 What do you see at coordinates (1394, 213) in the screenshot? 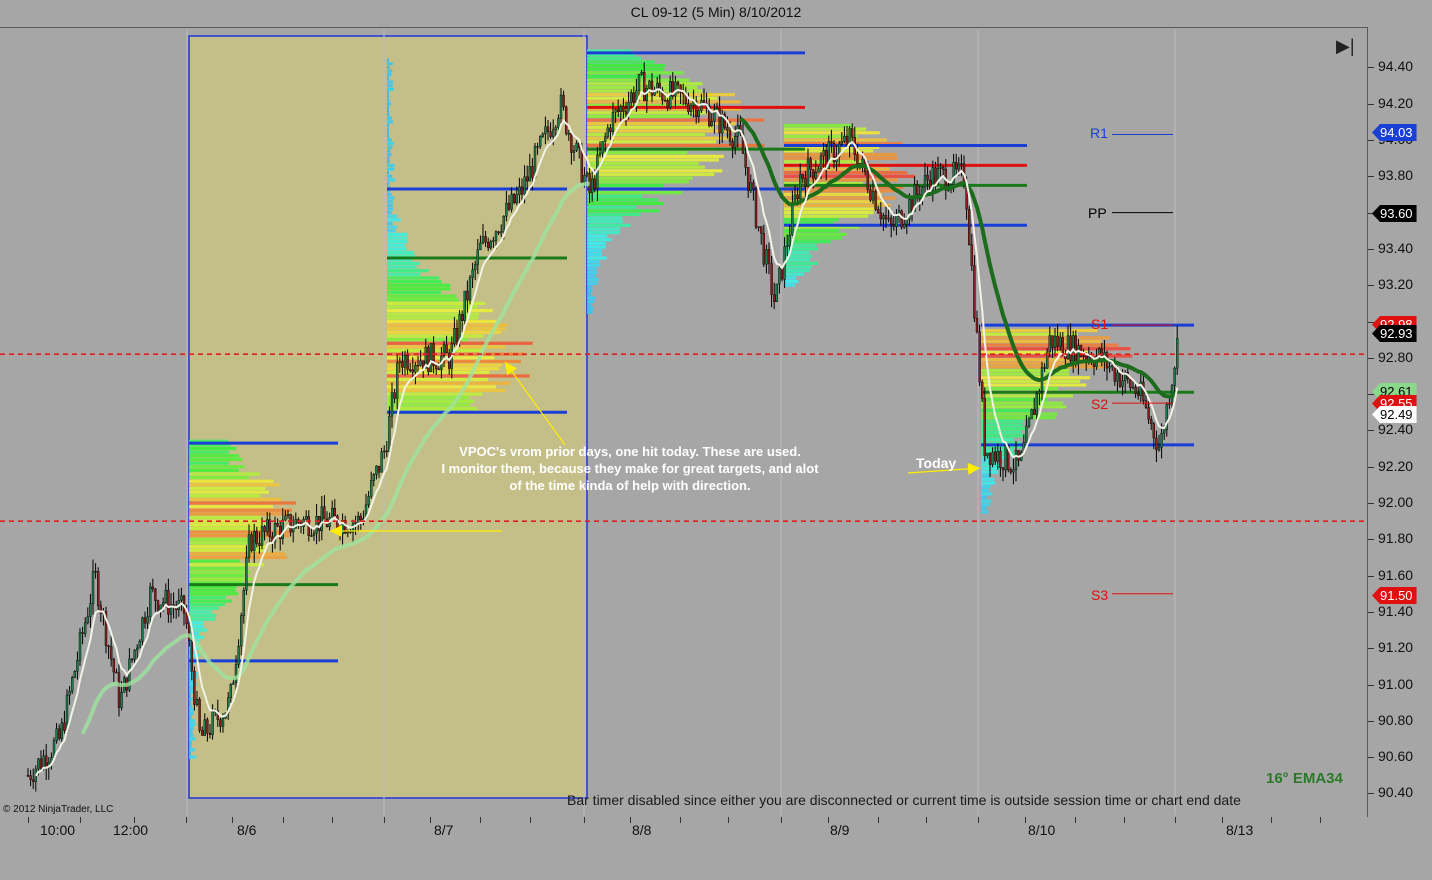
I see `price-tag: 93.60` at bounding box center [1394, 213].